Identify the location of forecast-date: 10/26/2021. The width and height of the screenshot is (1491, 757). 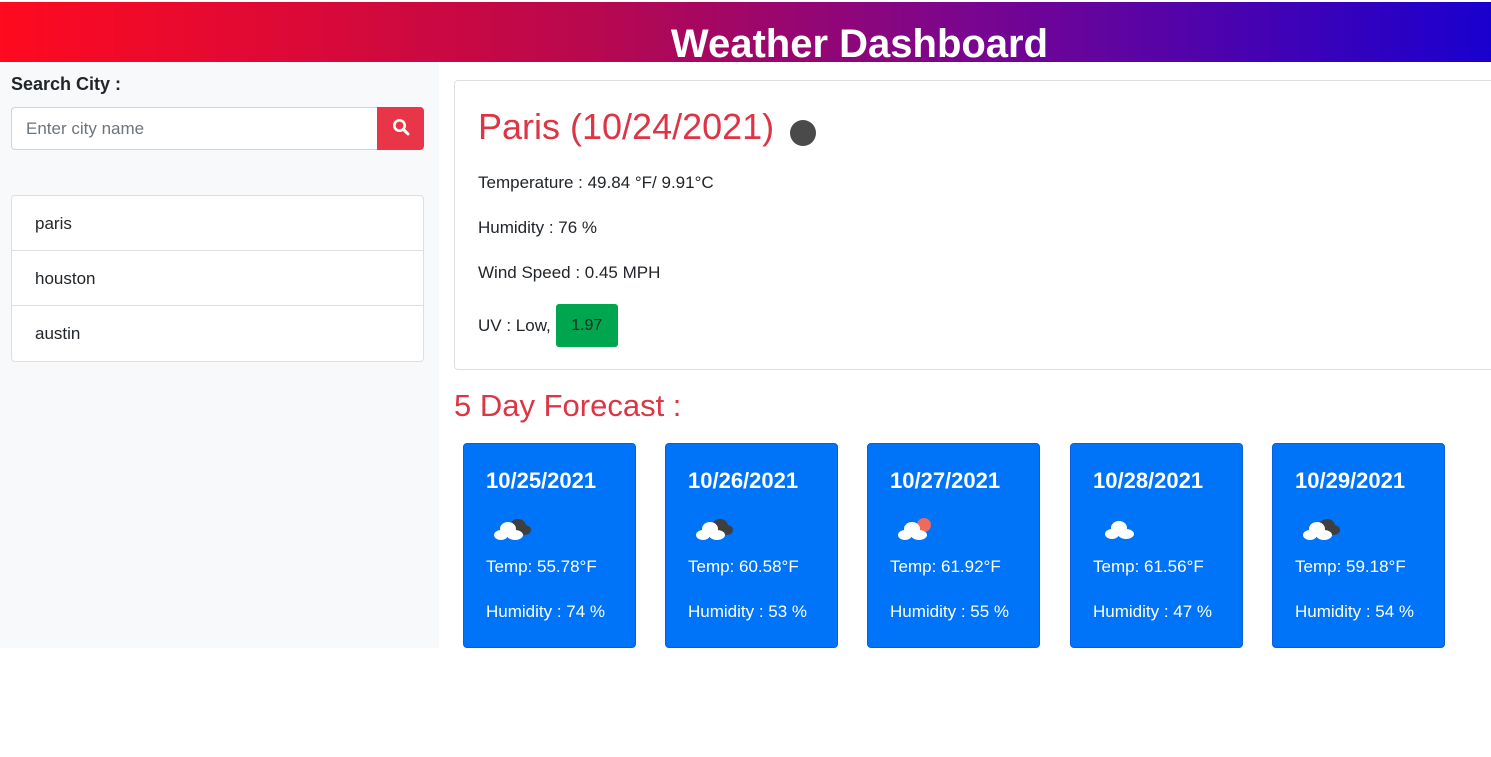
(743, 480).